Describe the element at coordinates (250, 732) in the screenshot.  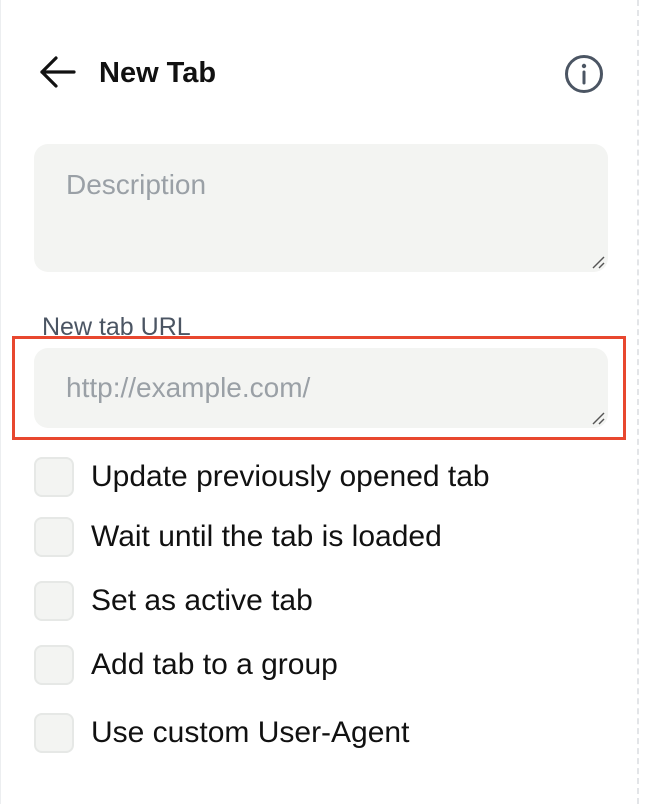
I see `option-label: Use custom User-Agent` at that location.